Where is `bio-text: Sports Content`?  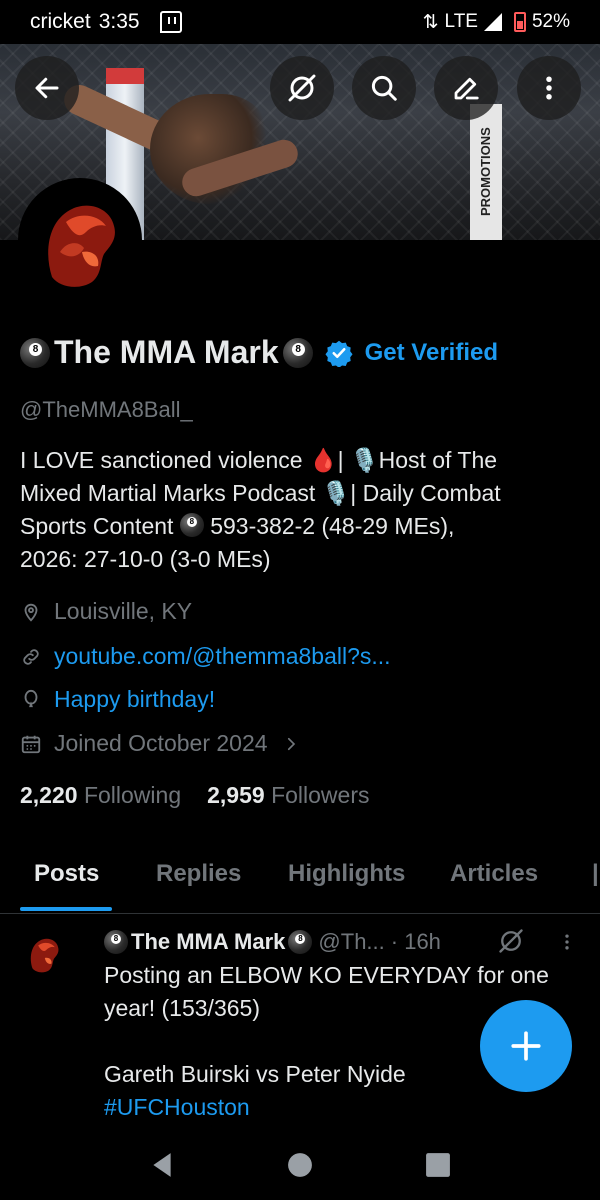 bio-text: Sports Content is located at coordinates (97, 526).